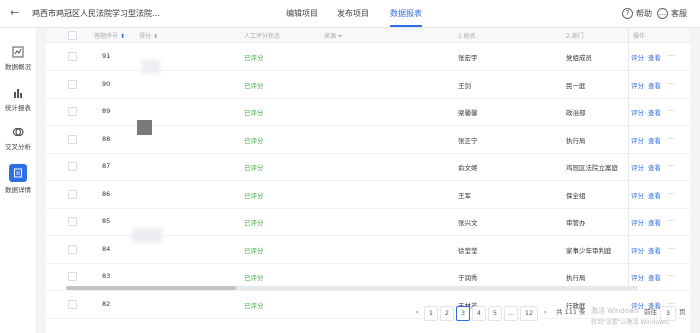 This screenshot has width=700, height=333. I want to click on horizontal-scrollbar, so click(352, 288).